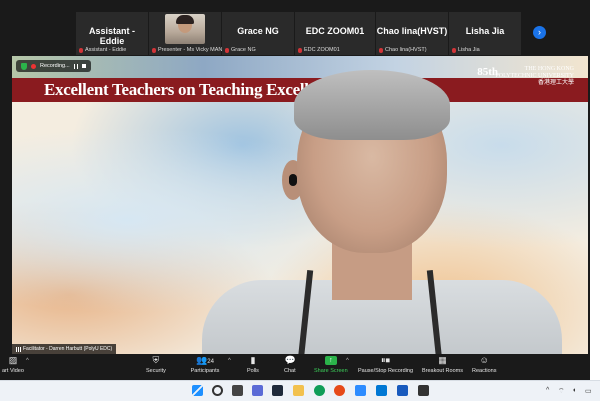 This screenshot has width=600, height=401. What do you see at coordinates (386, 371) in the screenshot?
I see `recording-control-label: Pause/Stop Recording` at bounding box center [386, 371].